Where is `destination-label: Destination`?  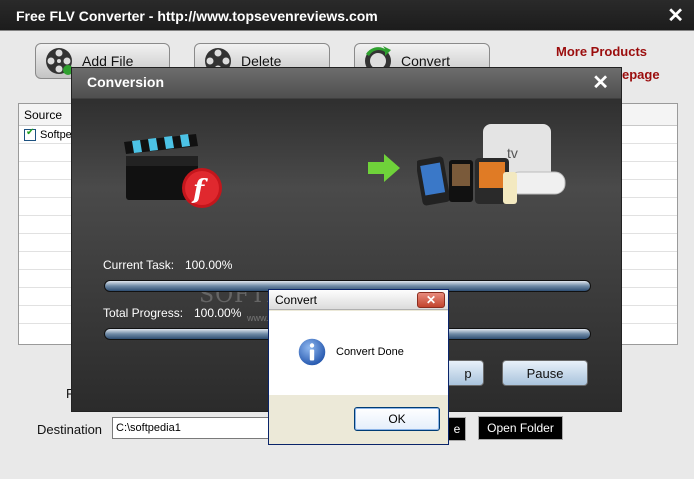
destination-label: Destination is located at coordinates (70, 429).